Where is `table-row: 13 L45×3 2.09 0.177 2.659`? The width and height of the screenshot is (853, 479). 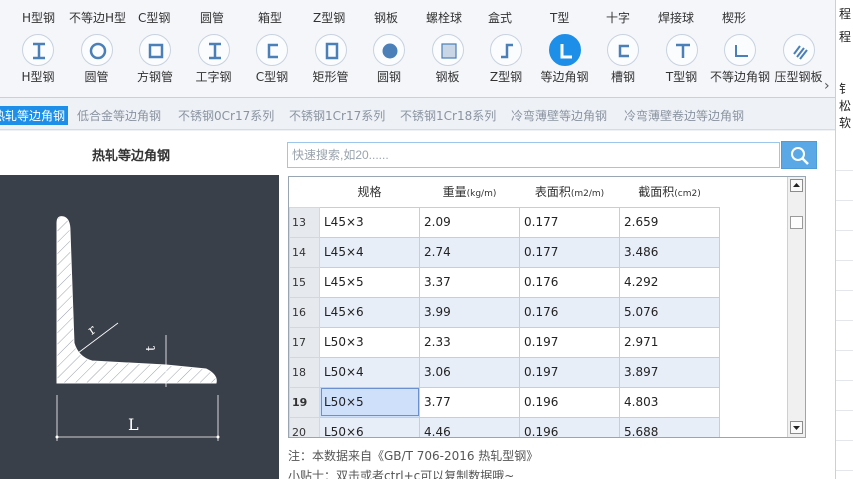
table-row: 13 L45×3 2.09 0.177 2.659 is located at coordinates (504, 222).